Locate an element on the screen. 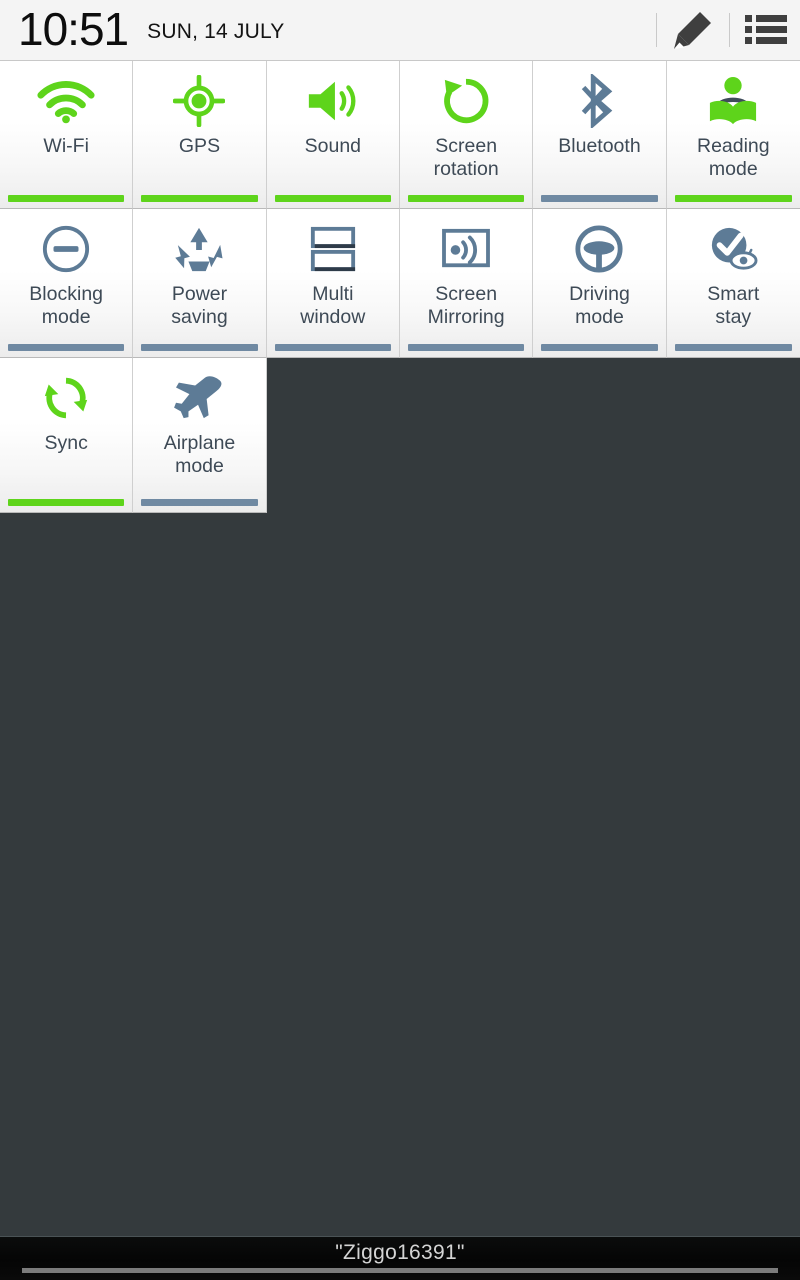  tile-label-line1: GPS is located at coordinates (199, 146).